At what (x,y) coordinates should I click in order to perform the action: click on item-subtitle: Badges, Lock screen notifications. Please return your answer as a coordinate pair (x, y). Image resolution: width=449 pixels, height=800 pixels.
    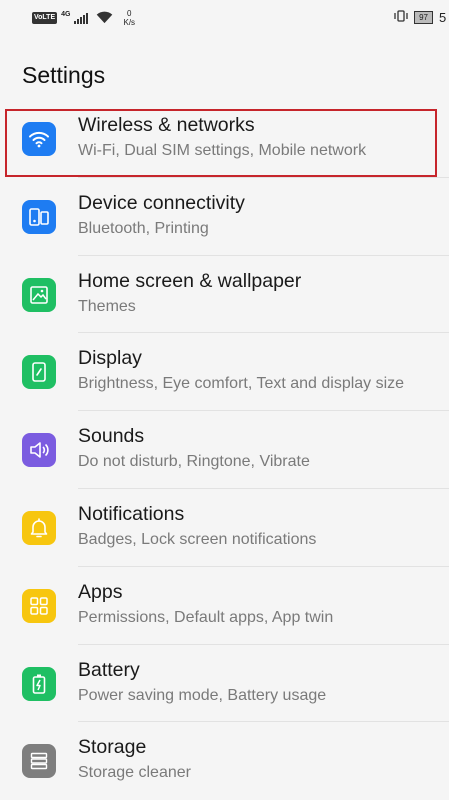
    Looking at the image, I should click on (197, 539).